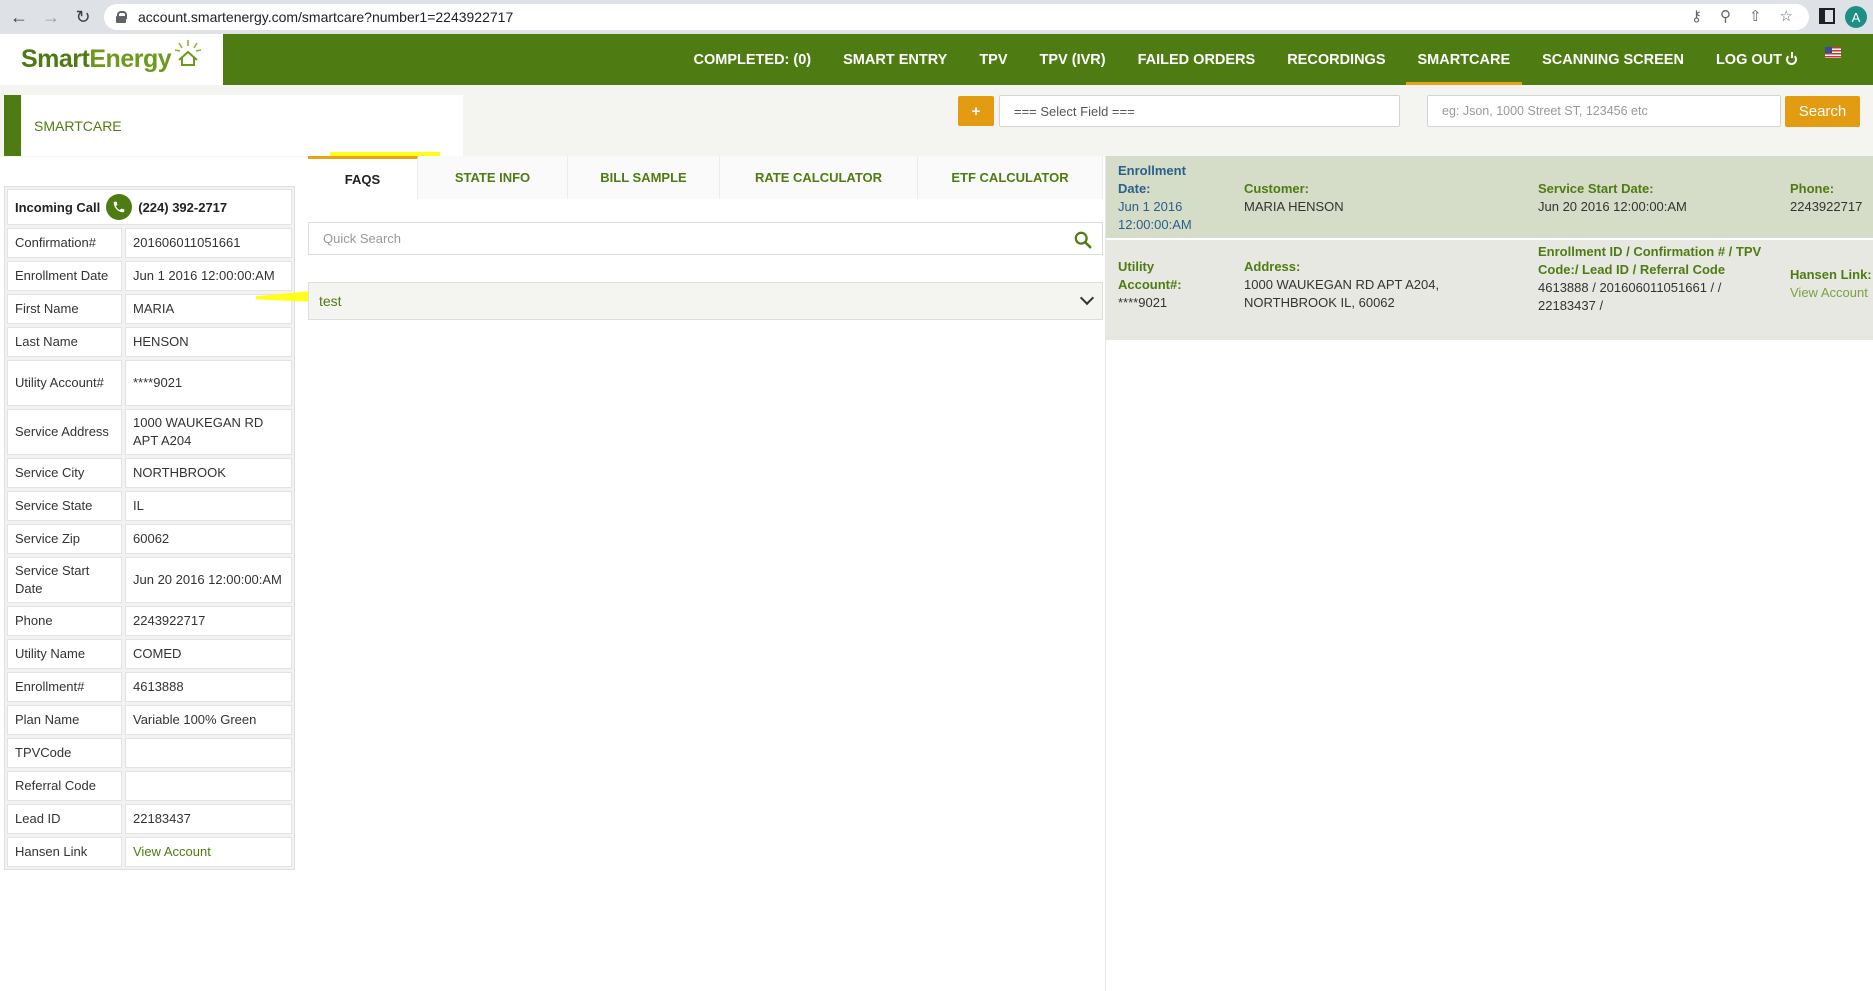  I want to click on customer-label: Customer:, so click(1277, 188).